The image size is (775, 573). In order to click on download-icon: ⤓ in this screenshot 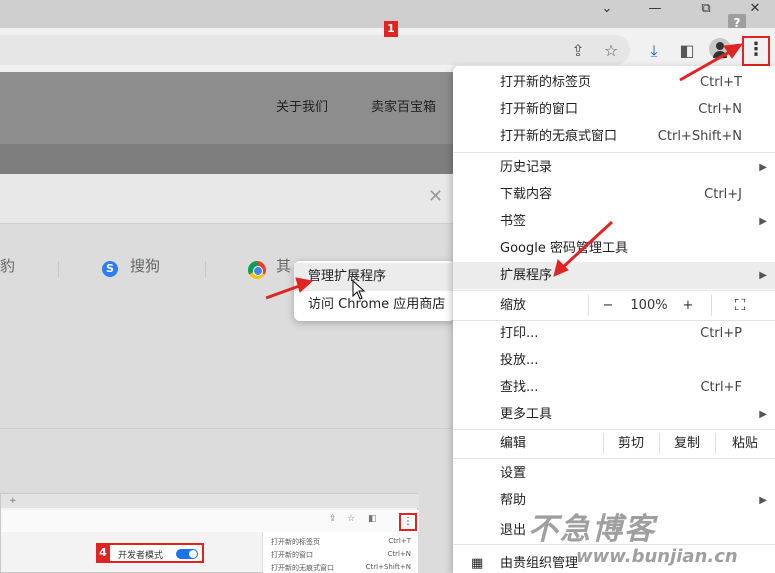, I will do `click(654, 51)`.